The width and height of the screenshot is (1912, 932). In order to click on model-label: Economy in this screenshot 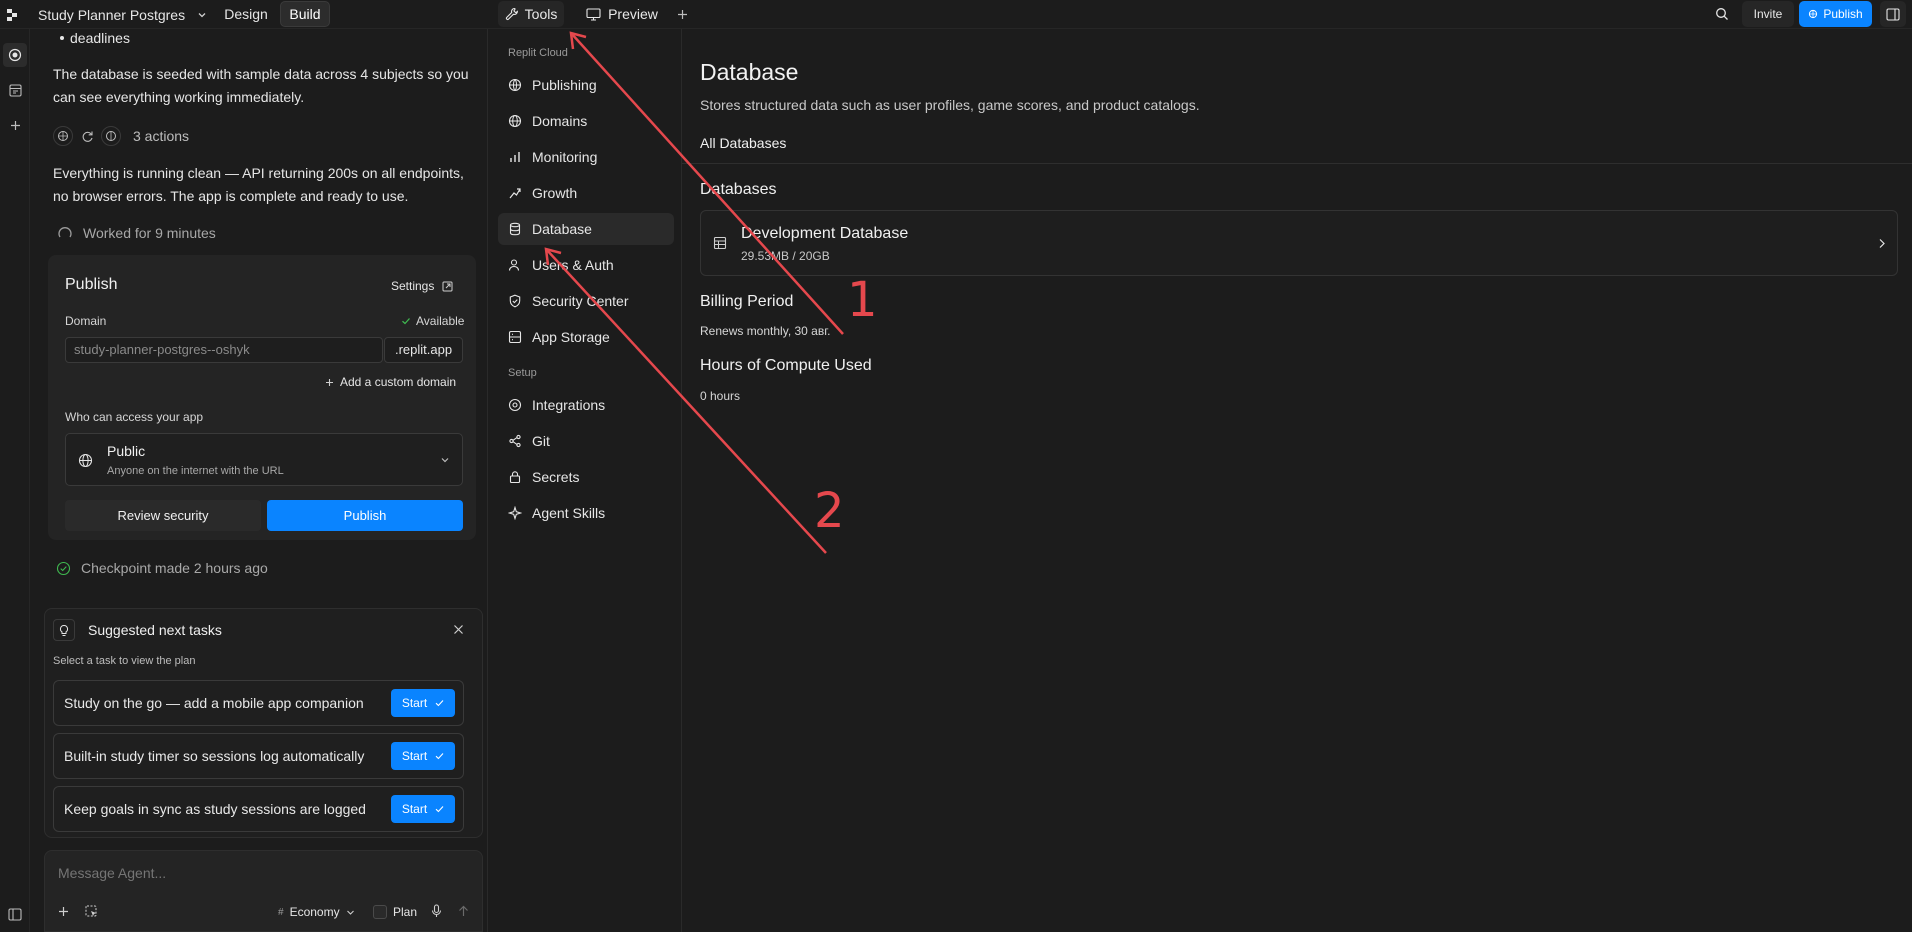, I will do `click(314, 912)`.